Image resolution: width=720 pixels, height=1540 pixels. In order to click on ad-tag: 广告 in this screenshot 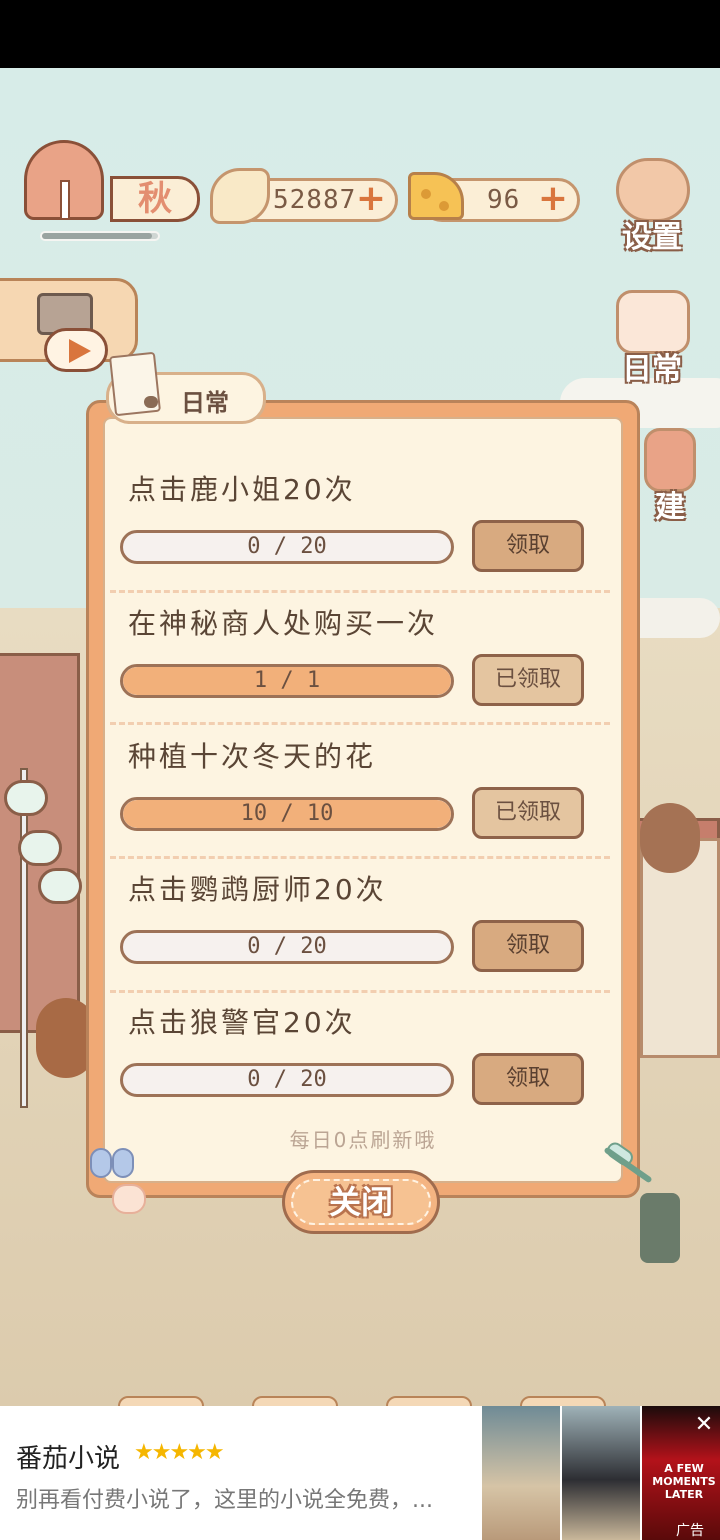, I will do `click(690, 1531)`.